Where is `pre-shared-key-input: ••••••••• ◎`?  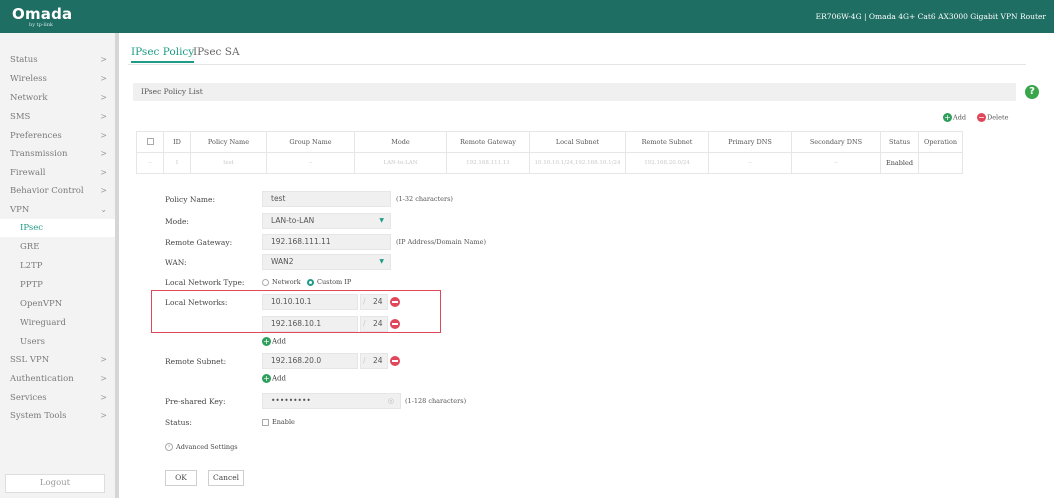
pre-shared-key-input: ••••••••• ◎ is located at coordinates (331, 401).